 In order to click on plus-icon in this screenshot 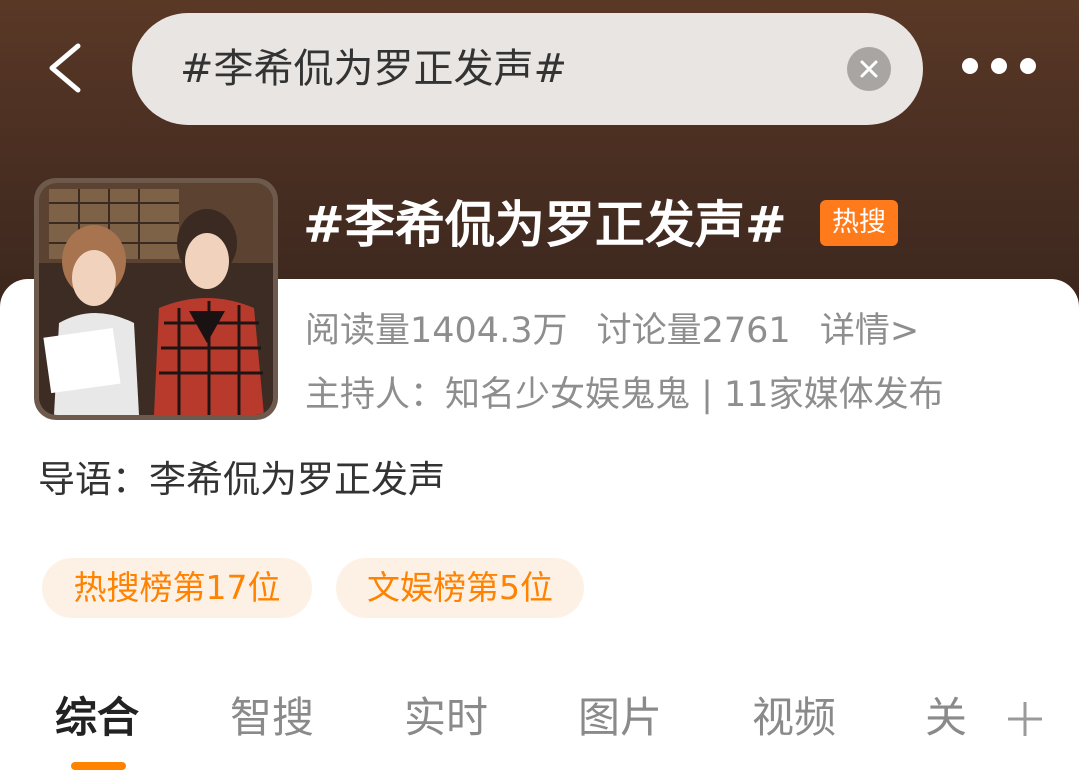, I will do `click(1025, 719)`.